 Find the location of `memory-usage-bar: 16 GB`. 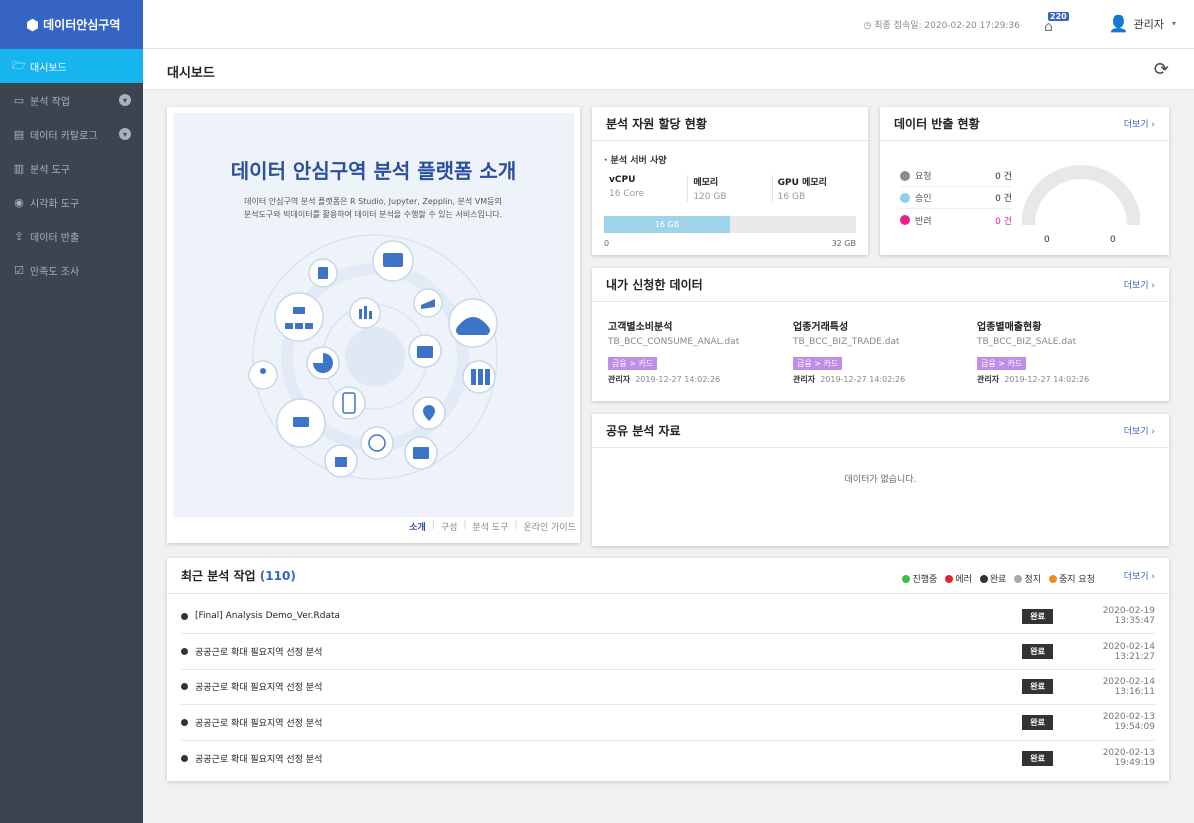

memory-usage-bar: 16 GB is located at coordinates (730, 224).